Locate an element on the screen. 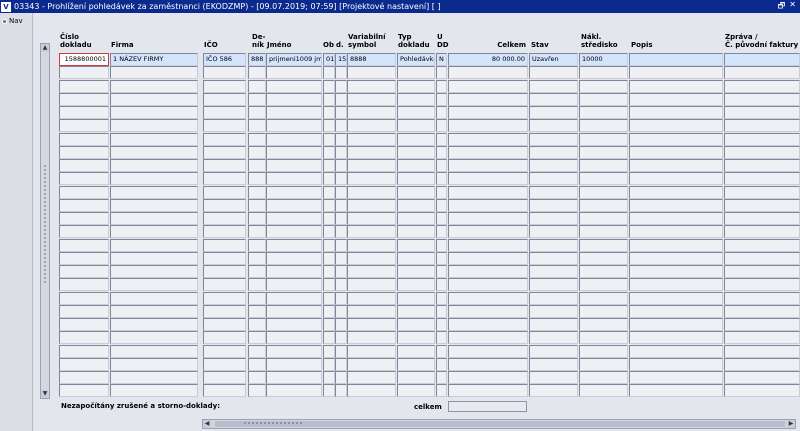 Image resolution: width=800 pixels, height=431 pixels. horizontal-scrollbar: ◀ ▶ is located at coordinates (499, 424).